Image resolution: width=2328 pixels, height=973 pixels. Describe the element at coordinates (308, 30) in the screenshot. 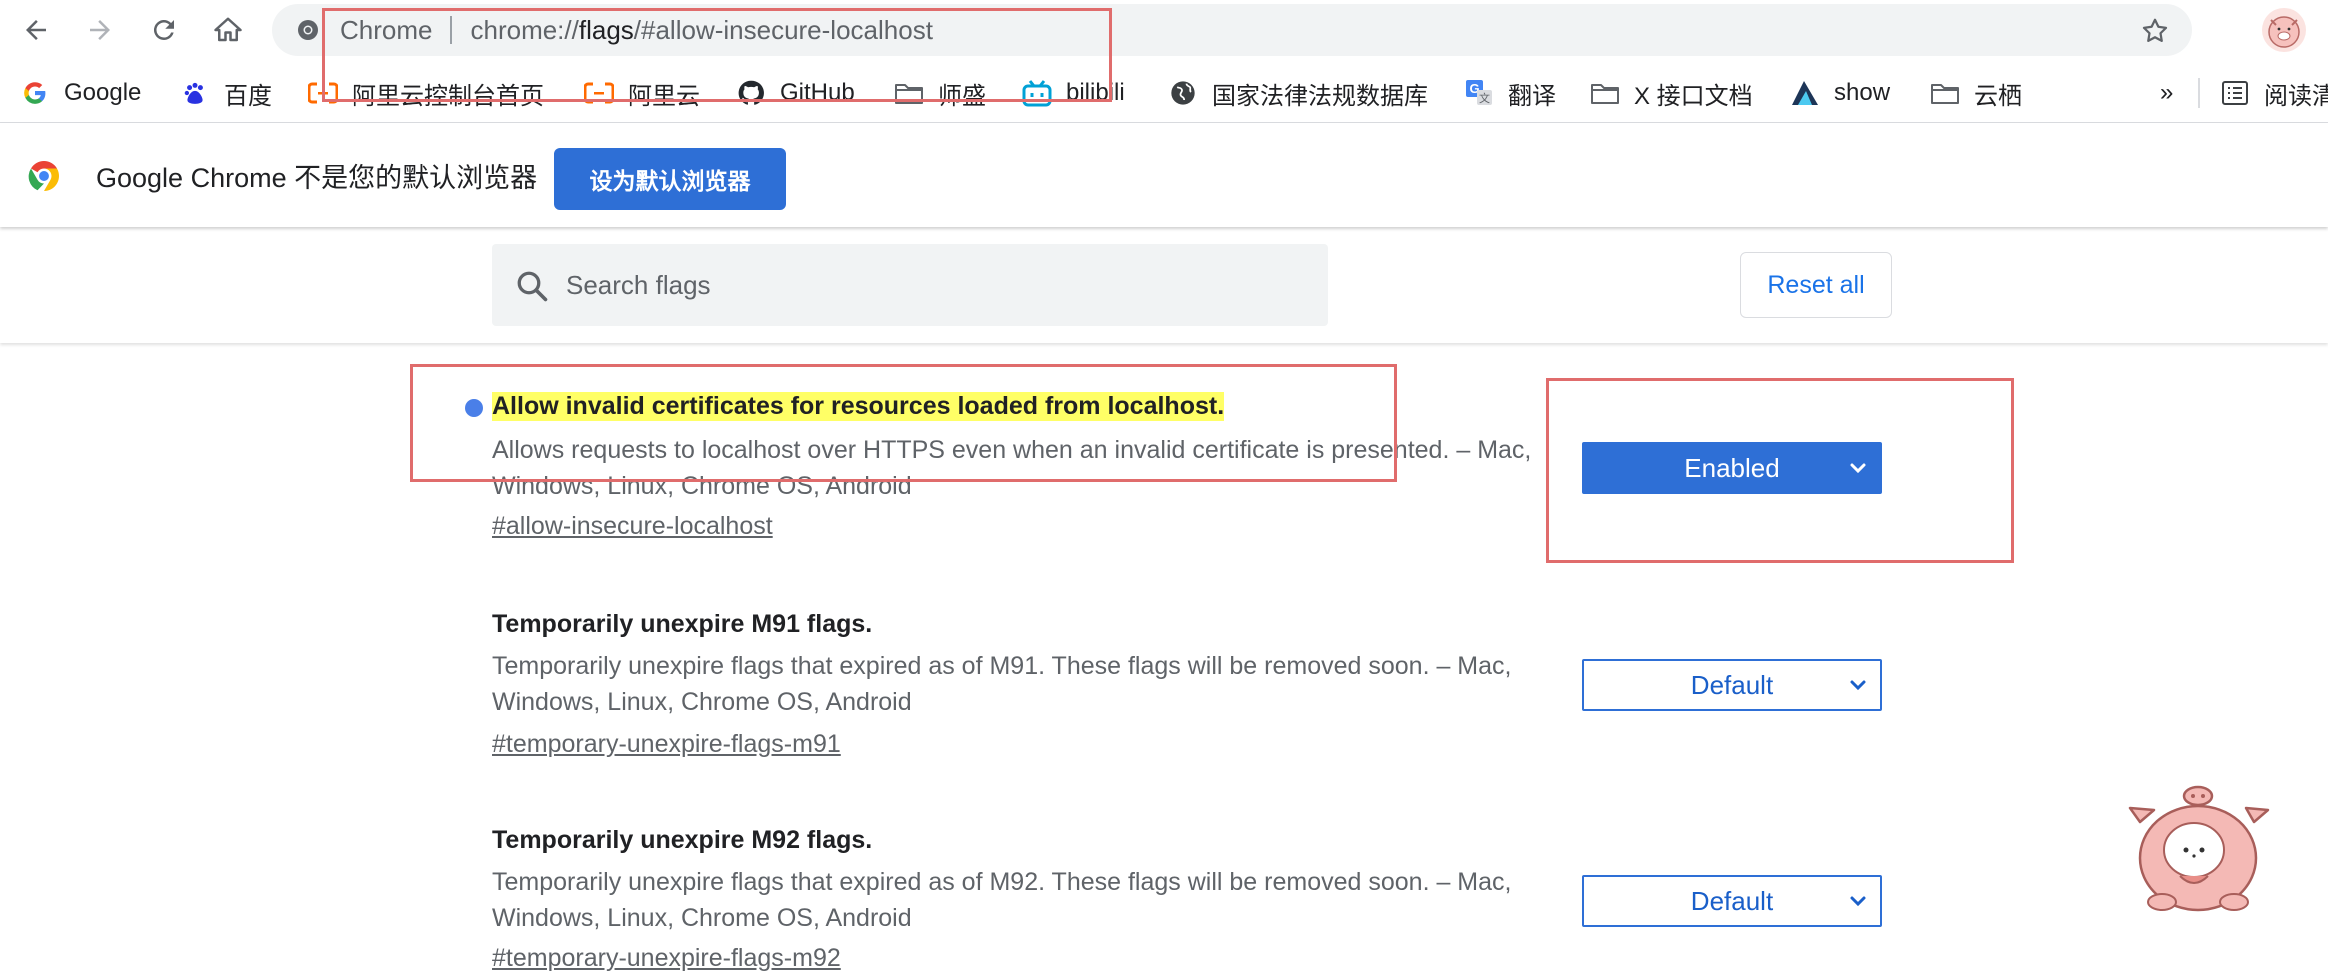

I see `chrome-page-icon` at that location.